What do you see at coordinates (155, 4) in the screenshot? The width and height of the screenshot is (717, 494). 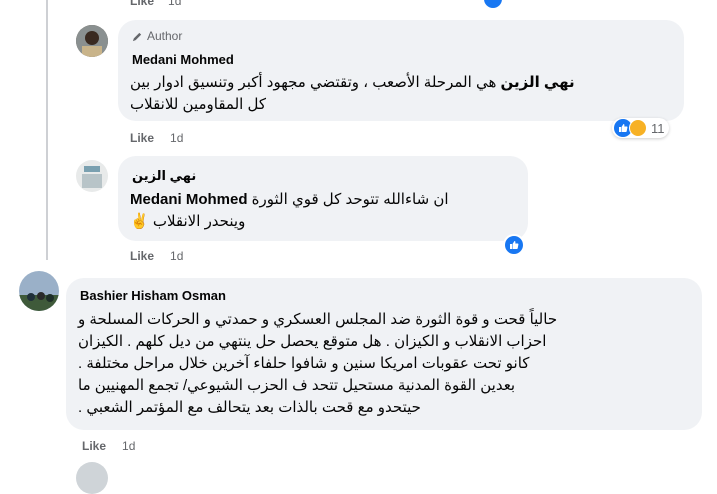 I see `top-meta-row: Like 1d` at bounding box center [155, 4].